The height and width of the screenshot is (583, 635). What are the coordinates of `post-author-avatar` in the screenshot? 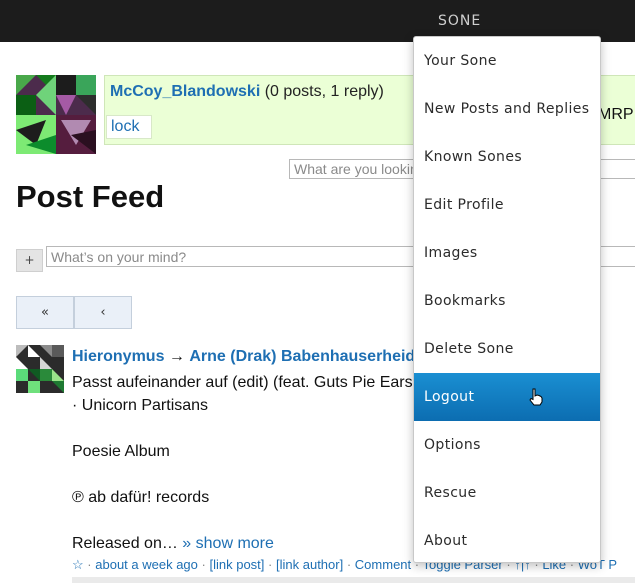 It's located at (40, 369).